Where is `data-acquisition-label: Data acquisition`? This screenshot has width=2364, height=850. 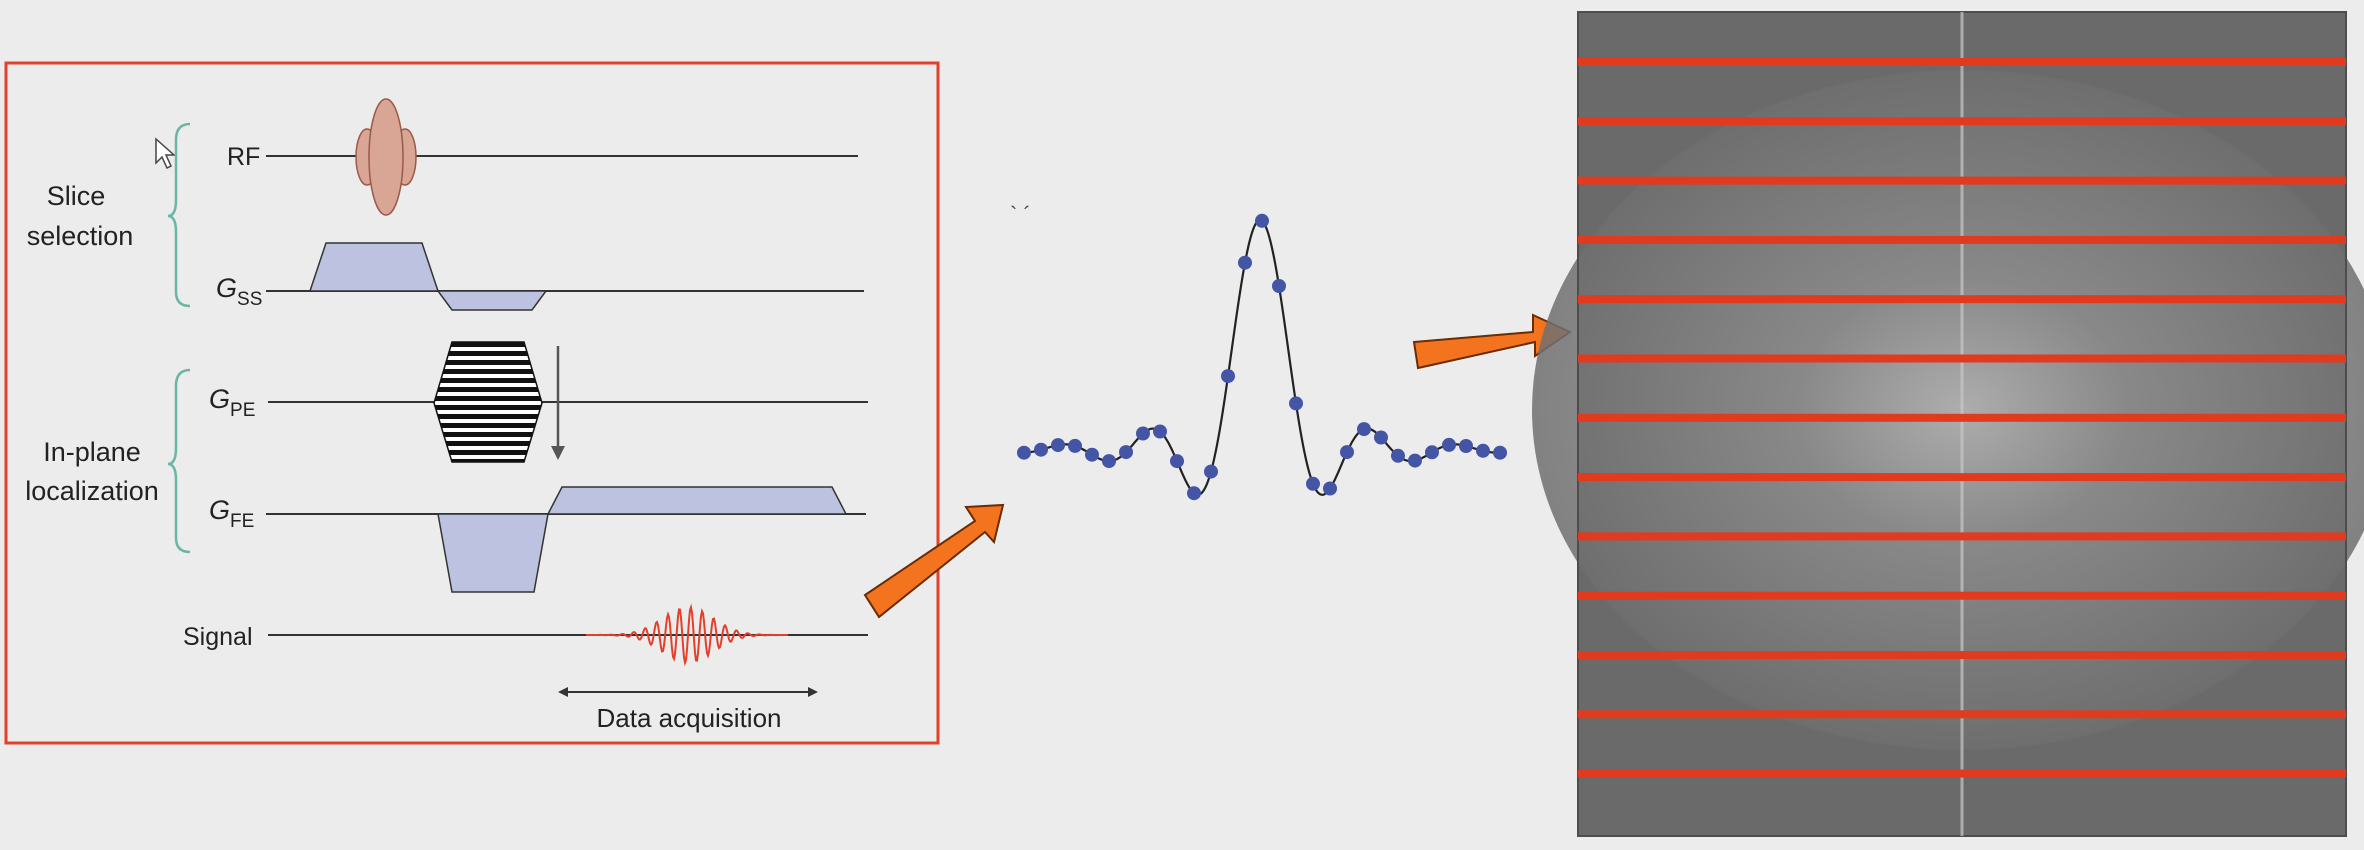
data-acquisition-label: Data acquisition is located at coordinates (689, 718).